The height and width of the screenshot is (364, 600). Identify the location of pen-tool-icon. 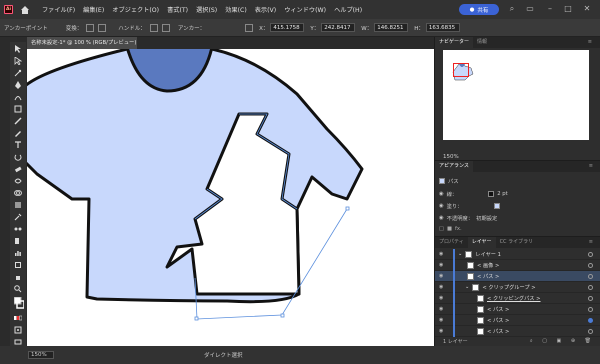
(18, 84).